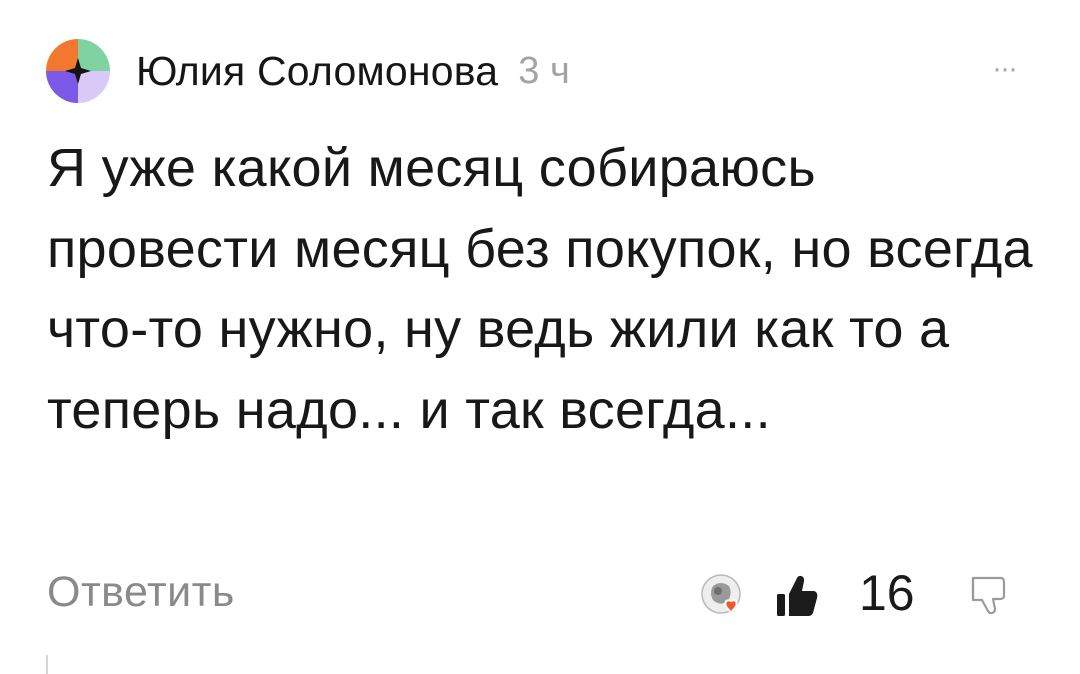 This screenshot has width=1080, height=674. Describe the element at coordinates (1005, 69) in the screenshot. I see `more-options-icon: ···` at that location.